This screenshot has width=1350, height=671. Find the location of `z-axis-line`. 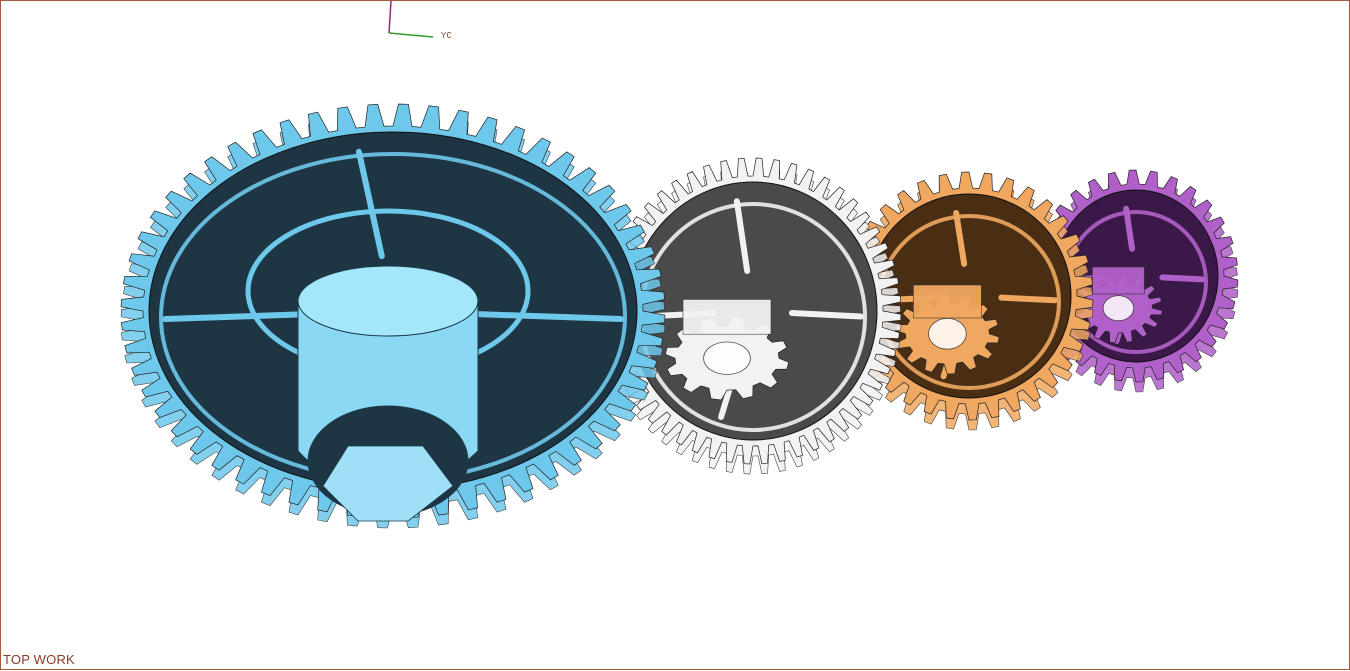

z-axis-line is located at coordinates (390, 17).